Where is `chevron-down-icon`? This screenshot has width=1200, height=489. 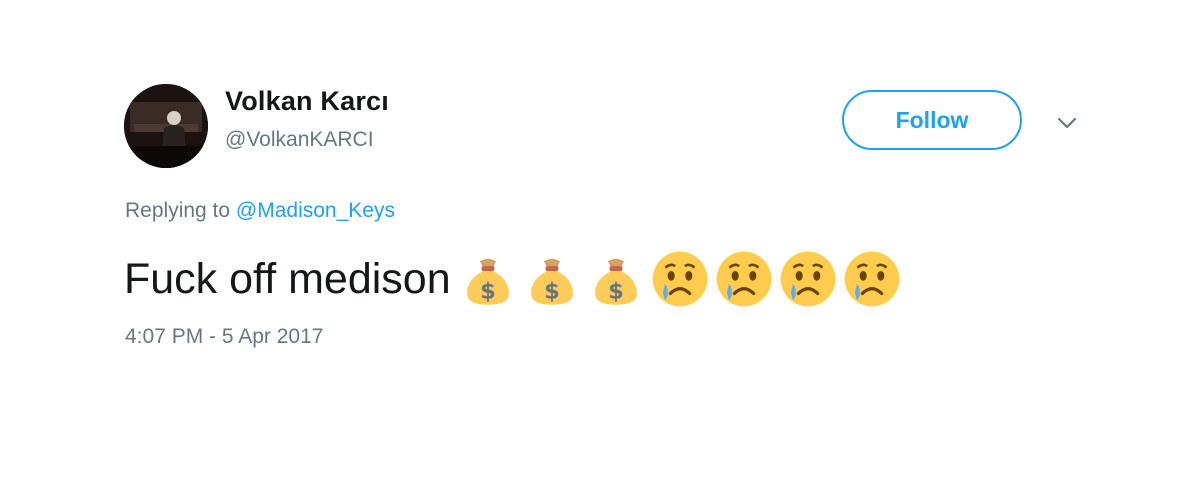
chevron-down-icon is located at coordinates (1067, 123).